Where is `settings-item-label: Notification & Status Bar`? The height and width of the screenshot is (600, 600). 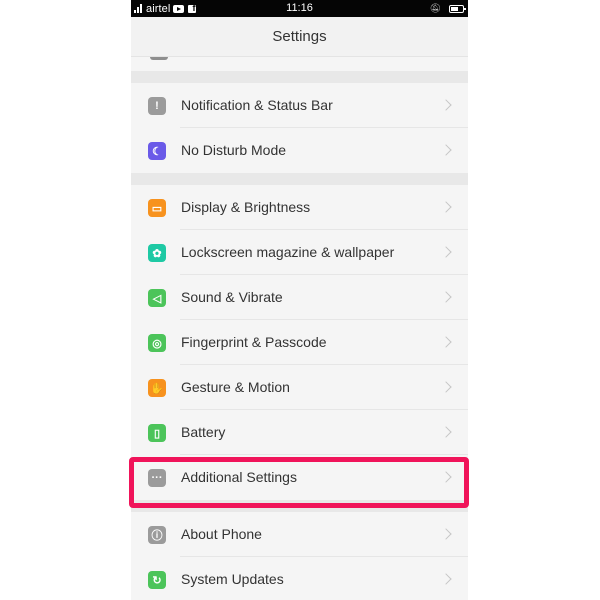 settings-item-label: Notification & Status Bar is located at coordinates (257, 105).